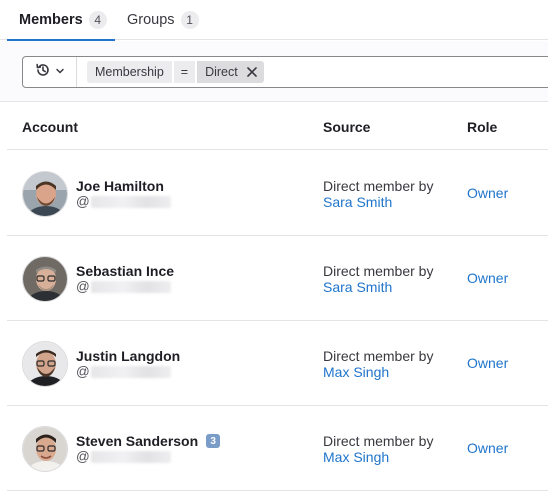 The height and width of the screenshot is (500, 548). Describe the element at coordinates (184, 72) in the screenshot. I see `filter-token-operator: =` at that location.